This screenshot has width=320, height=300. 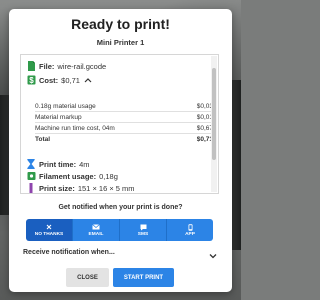 I want to click on start-print-button: START PRINT, so click(x=143, y=277).